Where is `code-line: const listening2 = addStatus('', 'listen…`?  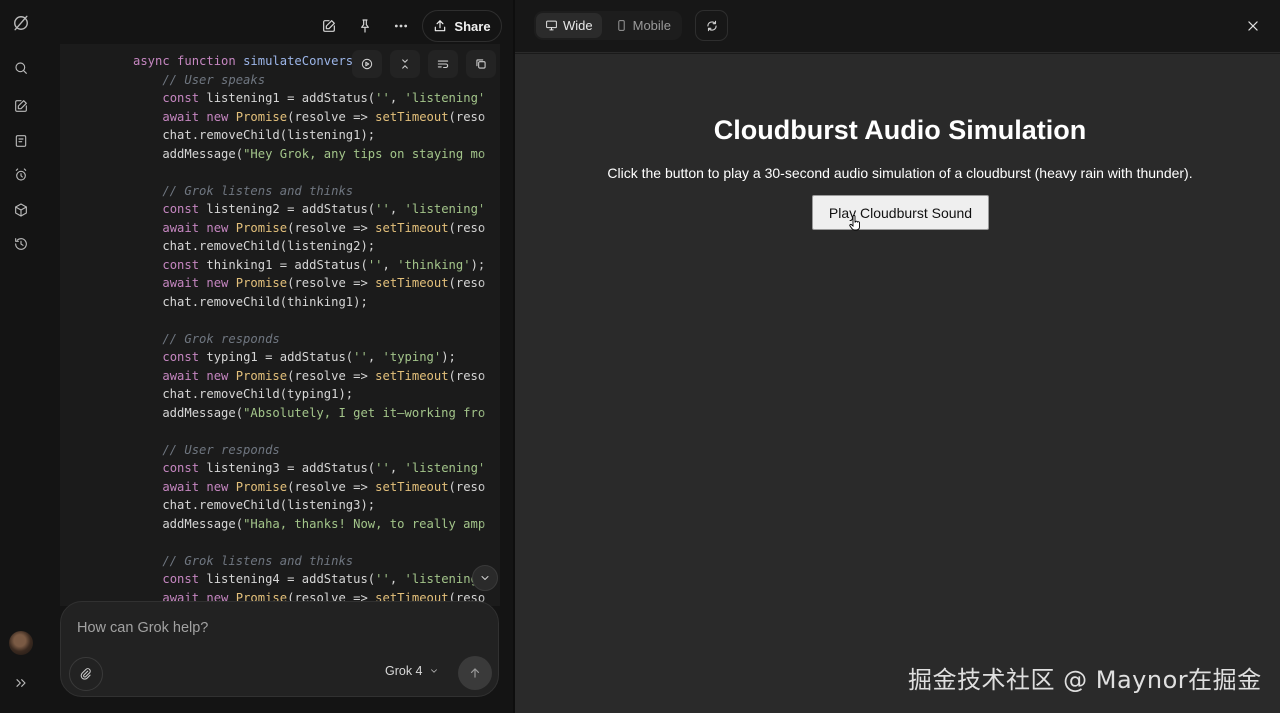 code-line: const listening2 = addStatus('', 'listen… is located at coordinates (324, 209).